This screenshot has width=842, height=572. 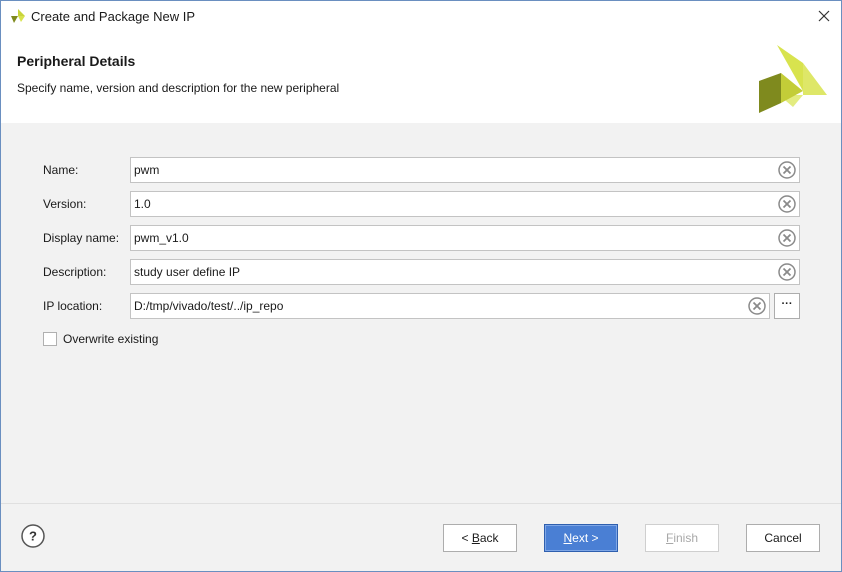 What do you see at coordinates (793, 79) in the screenshot?
I see `vivado-logo` at bounding box center [793, 79].